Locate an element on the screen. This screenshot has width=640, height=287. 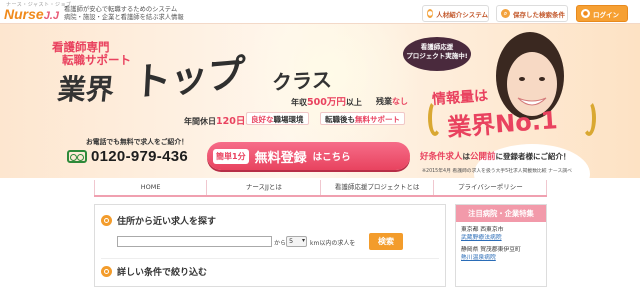
nav-home: HOME is located at coordinates (151, 187).